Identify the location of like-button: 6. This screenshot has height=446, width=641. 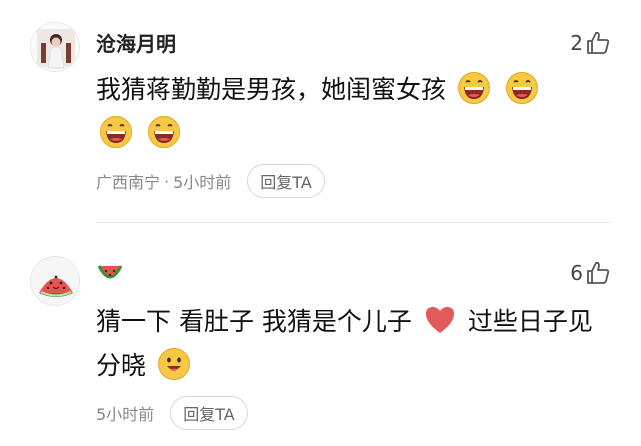
(590, 273).